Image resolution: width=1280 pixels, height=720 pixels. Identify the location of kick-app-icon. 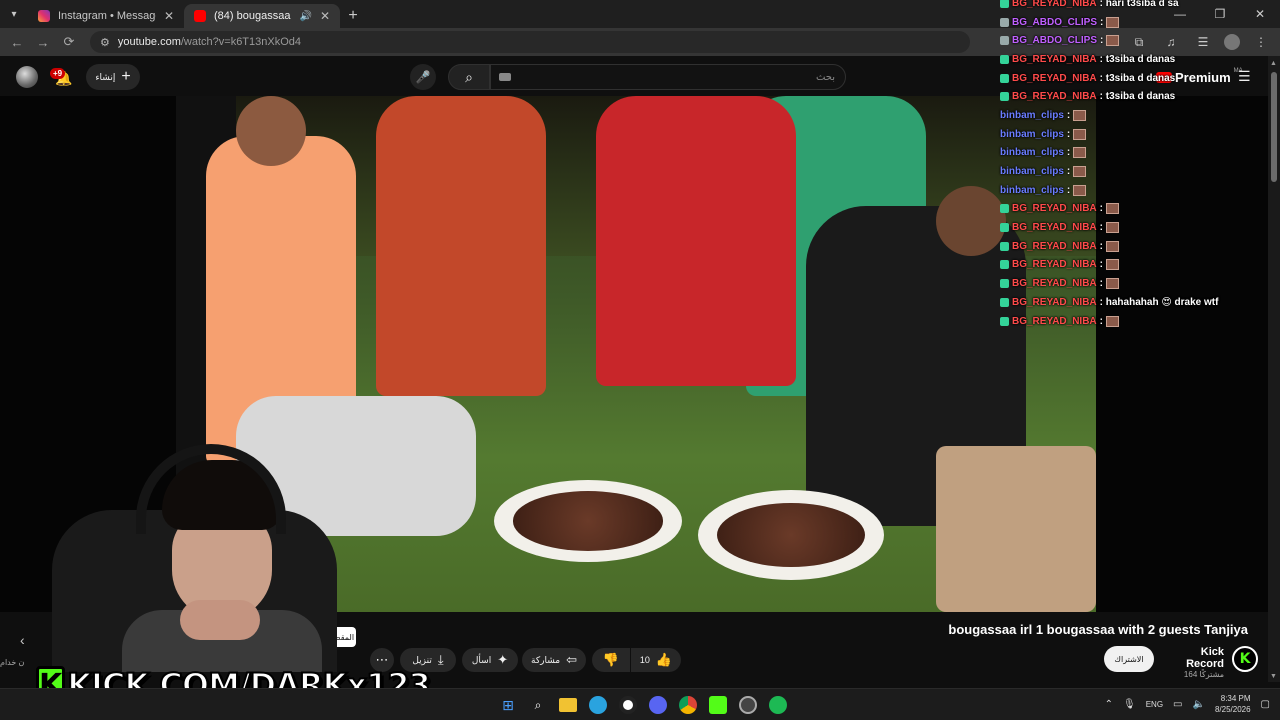
(718, 705).